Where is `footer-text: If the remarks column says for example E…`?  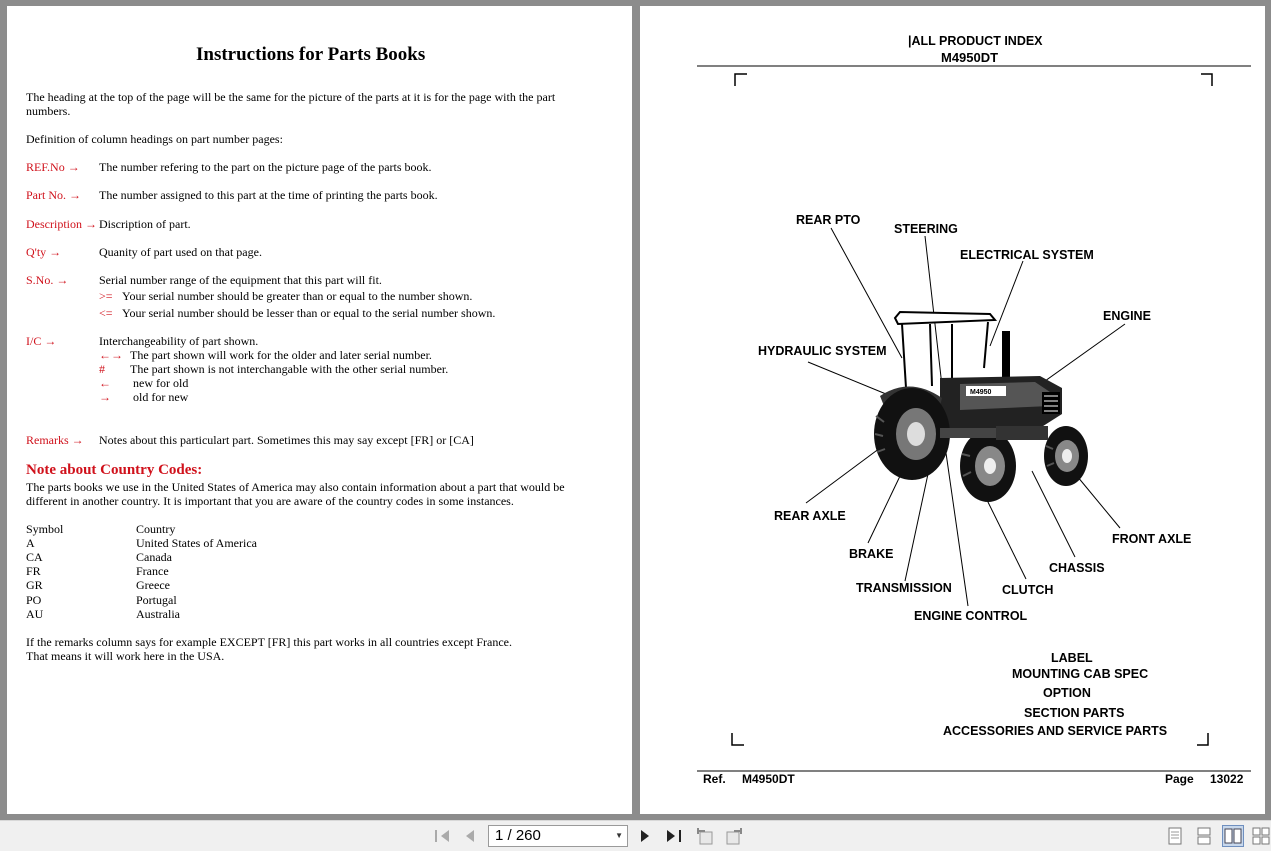
footer-text: If the remarks column says for example E… is located at coordinates (269, 642).